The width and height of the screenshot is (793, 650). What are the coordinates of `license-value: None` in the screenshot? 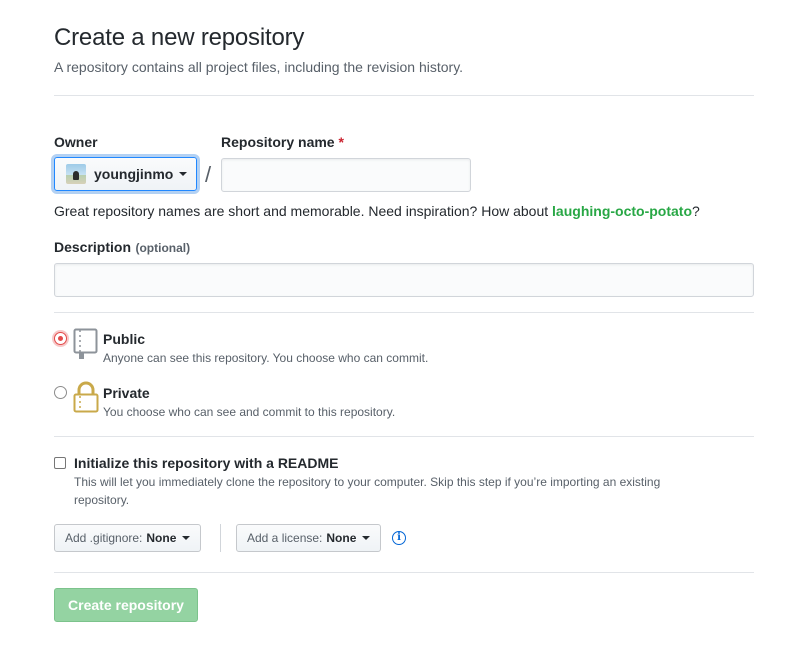 It's located at (341, 538).